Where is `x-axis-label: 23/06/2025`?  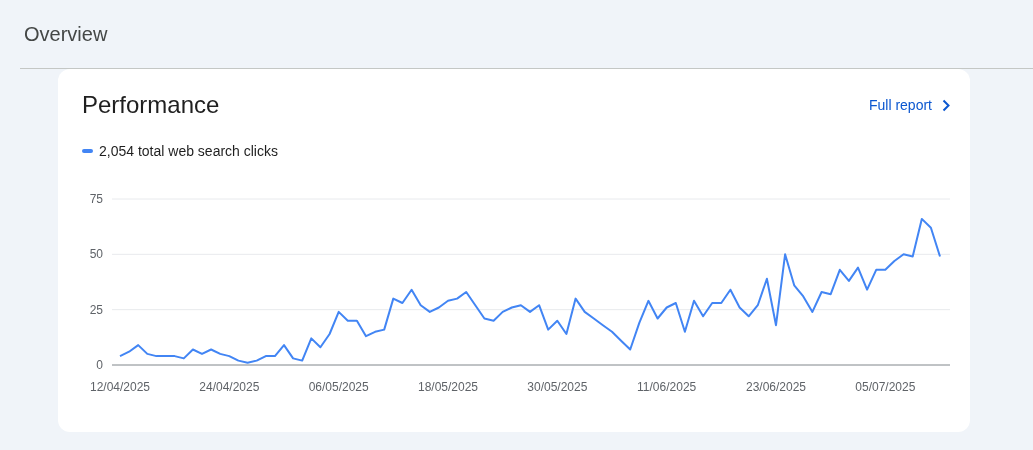 x-axis-label: 23/06/2025 is located at coordinates (776, 387).